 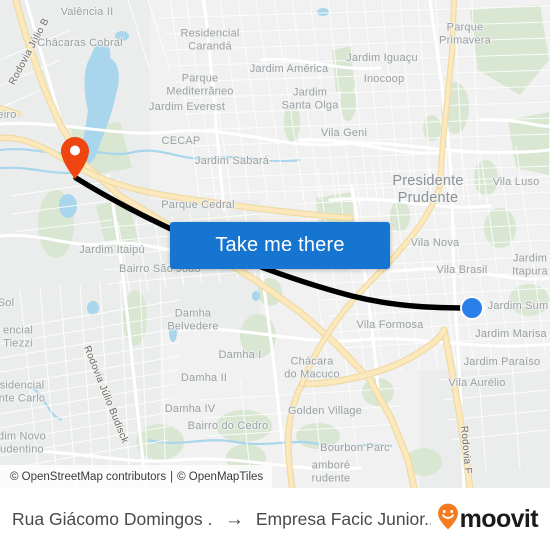 I want to click on moovit-logo: moovit, so click(x=488, y=519).